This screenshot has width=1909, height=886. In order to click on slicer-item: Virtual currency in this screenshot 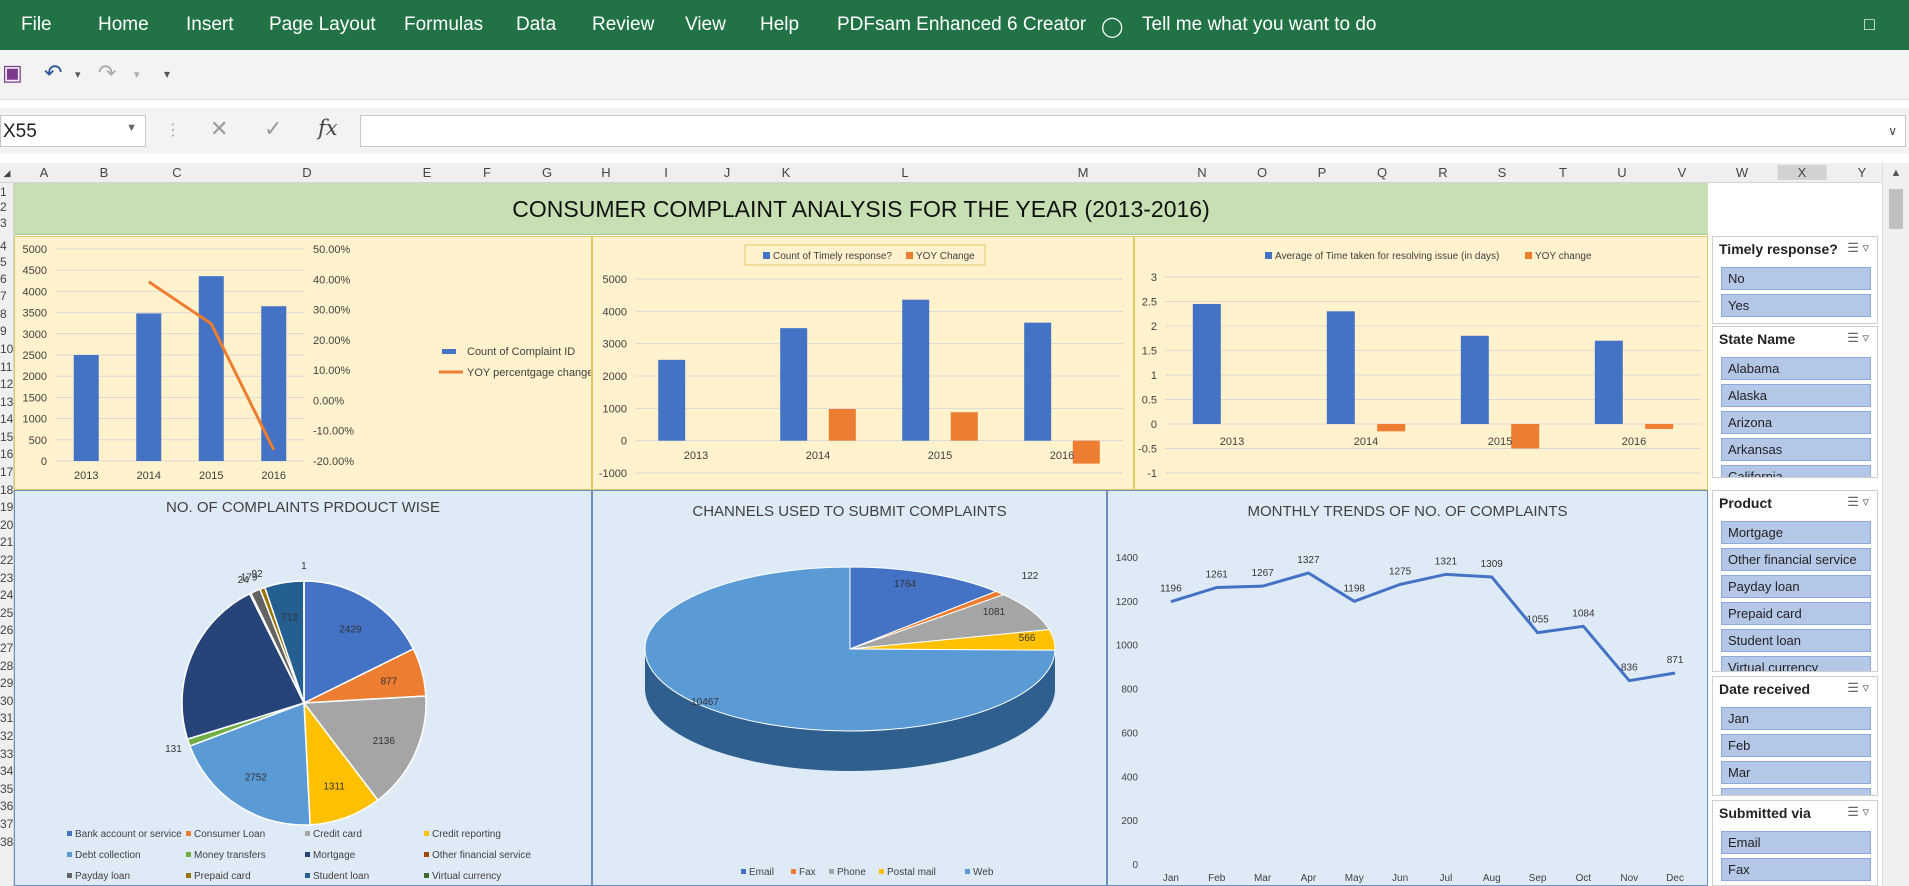, I will do `click(1796, 663)`.